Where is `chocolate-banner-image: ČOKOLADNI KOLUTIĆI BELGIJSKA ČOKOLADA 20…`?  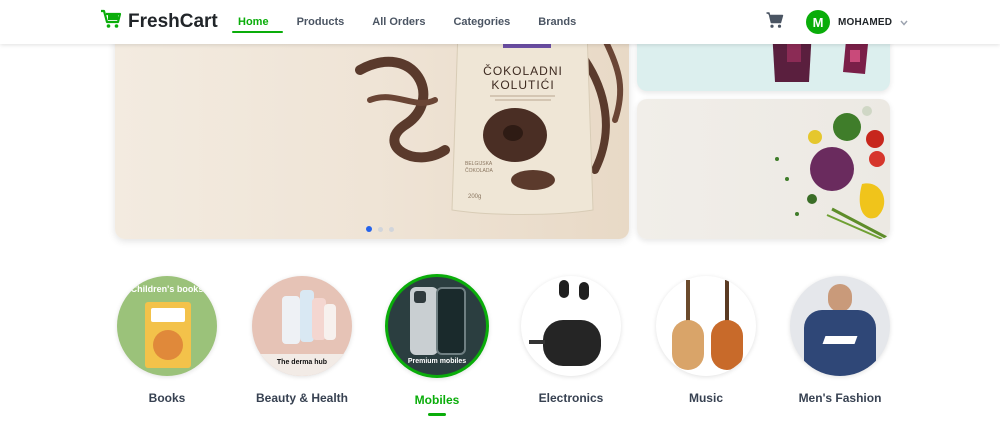 chocolate-banner-image: ČOKOLADNI KOLUTIĆI BELGIJSKA ČOKOLADA 20… is located at coordinates (489, 122).